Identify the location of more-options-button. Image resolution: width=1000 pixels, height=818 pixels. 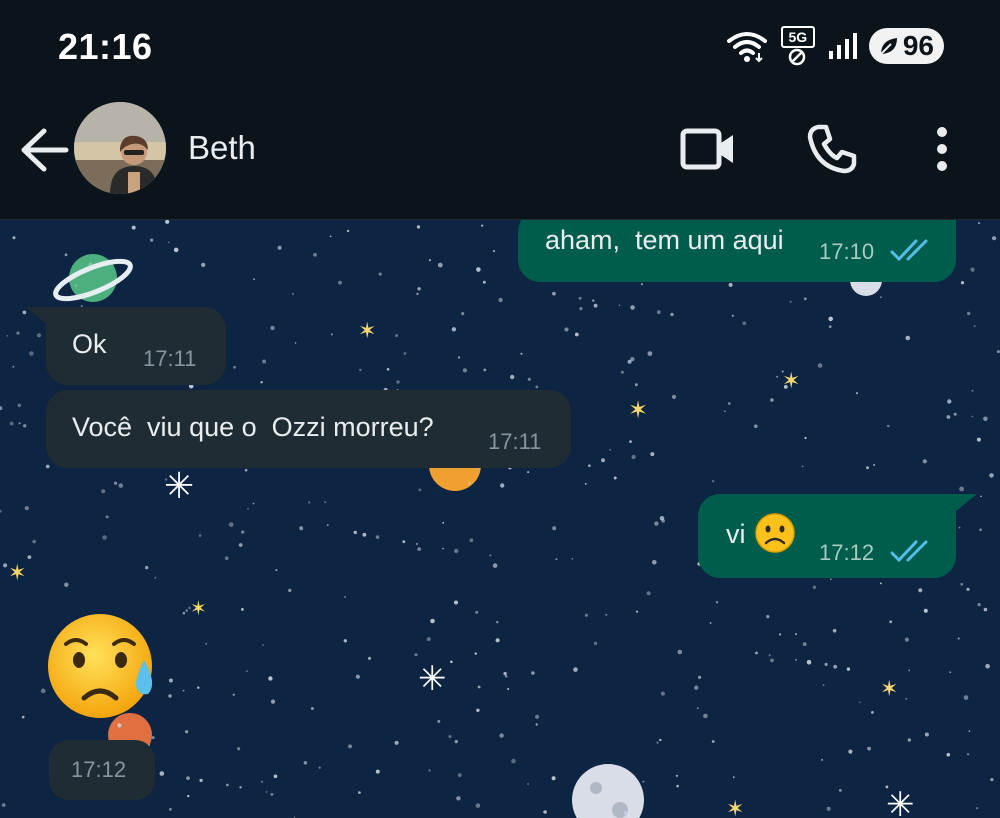
(942, 149).